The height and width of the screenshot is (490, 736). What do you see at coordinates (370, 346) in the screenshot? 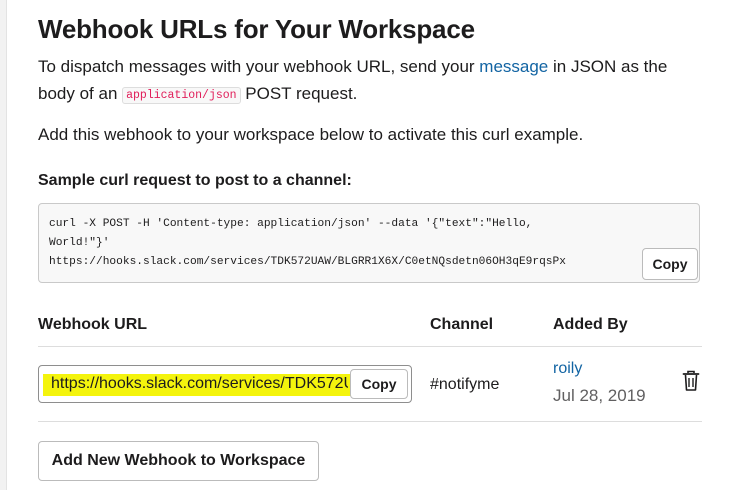
I see `table-header-divider` at bounding box center [370, 346].